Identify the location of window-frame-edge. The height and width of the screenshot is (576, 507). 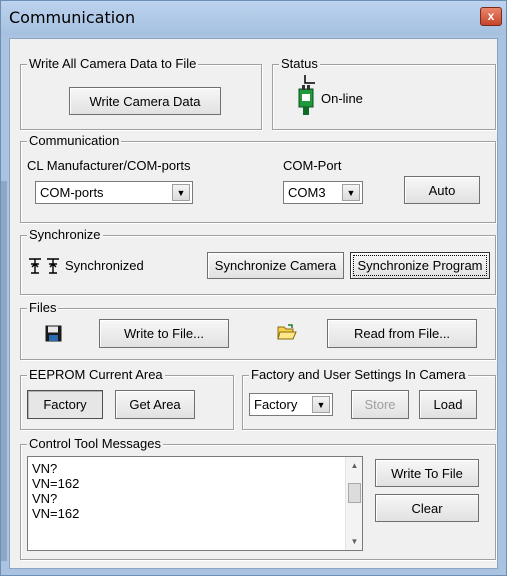
(4, 371).